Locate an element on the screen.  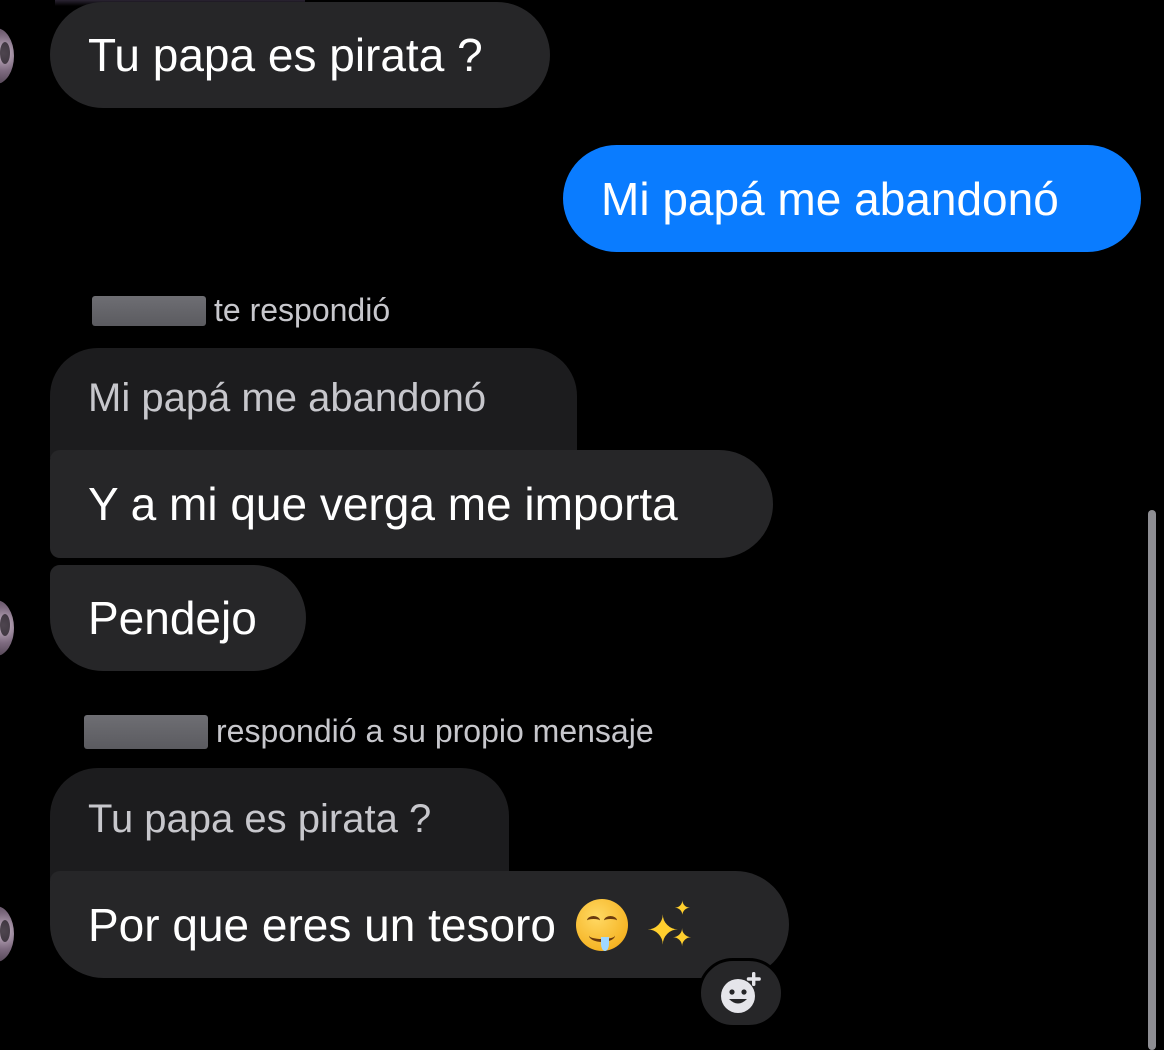
message-bubble-outgoing: Mi papá me abandonó is located at coordinates (852, 198).